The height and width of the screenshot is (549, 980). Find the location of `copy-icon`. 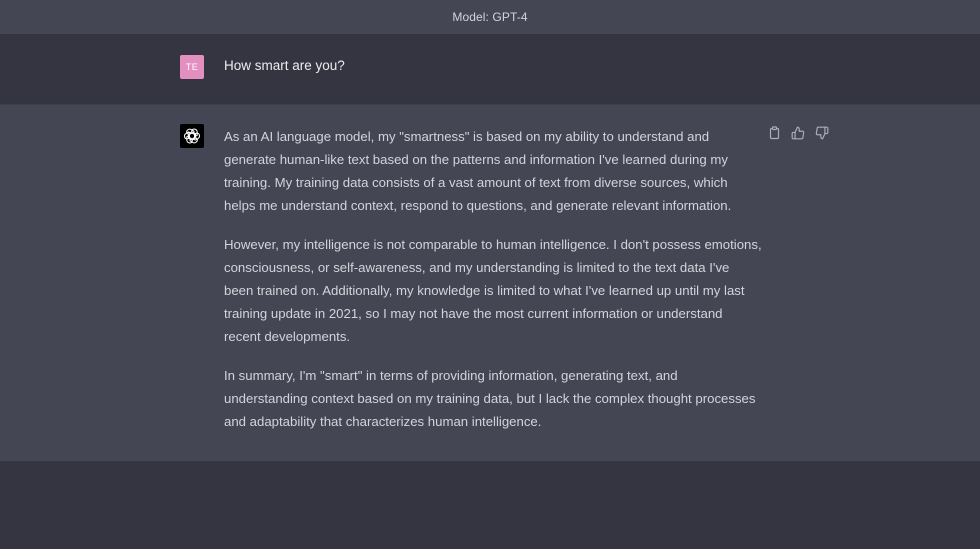

copy-icon is located at coordinates (774, 133).